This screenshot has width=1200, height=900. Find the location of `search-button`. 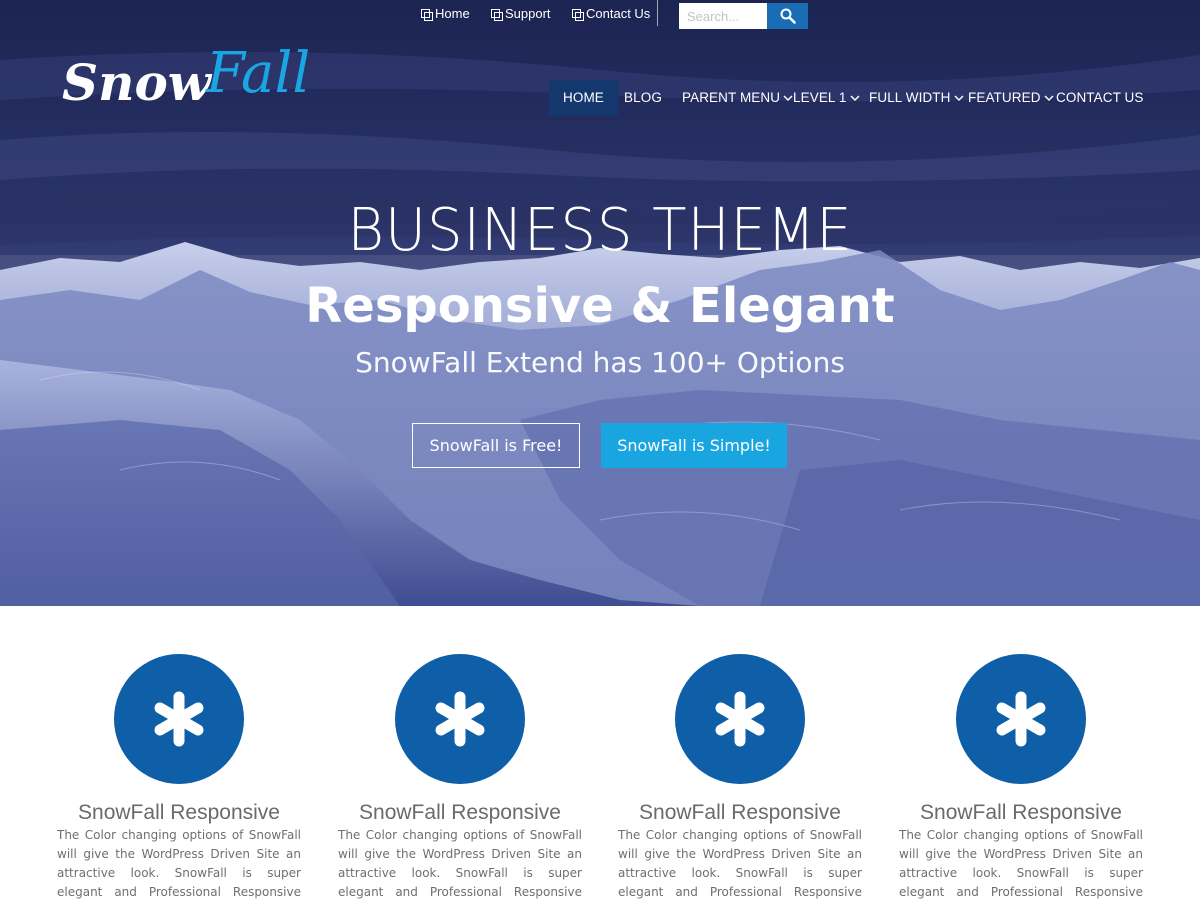

search-button is located at coordinates (787, 16).